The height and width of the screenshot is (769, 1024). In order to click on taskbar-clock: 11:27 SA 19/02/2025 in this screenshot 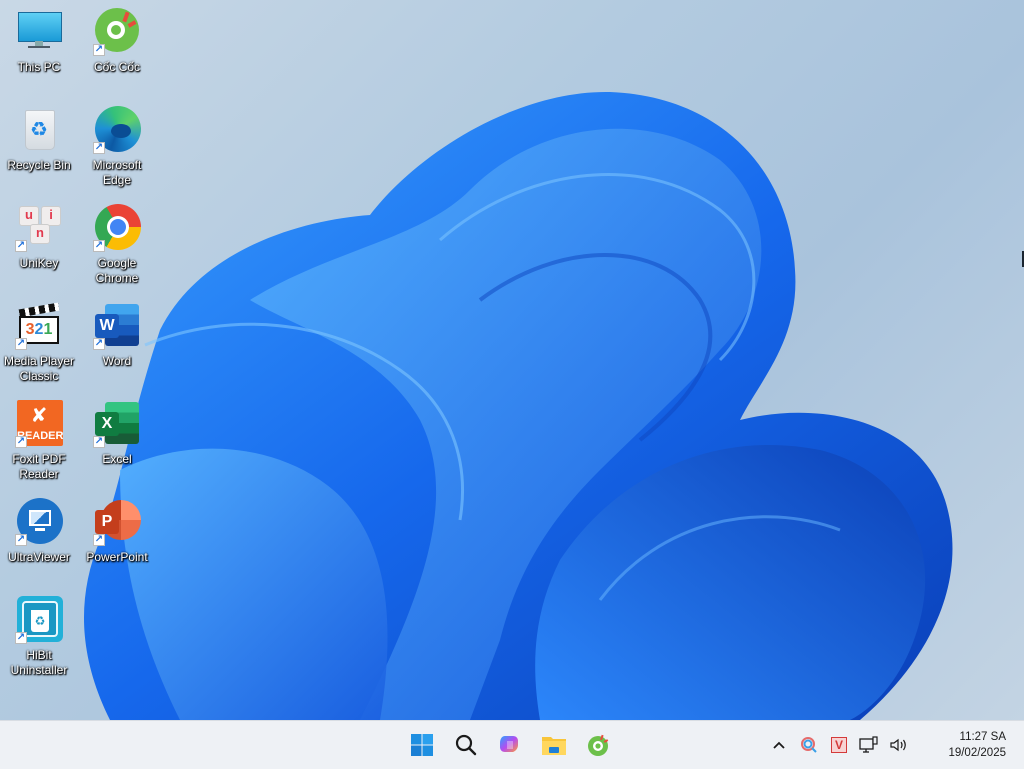, I will do `click(969, 745)`.